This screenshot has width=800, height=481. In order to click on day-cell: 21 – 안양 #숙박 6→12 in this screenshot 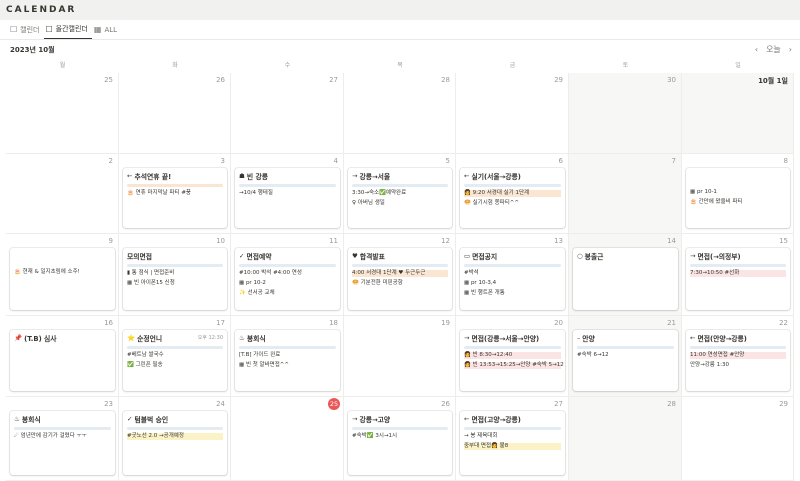, I will do `click(625, 356)`.